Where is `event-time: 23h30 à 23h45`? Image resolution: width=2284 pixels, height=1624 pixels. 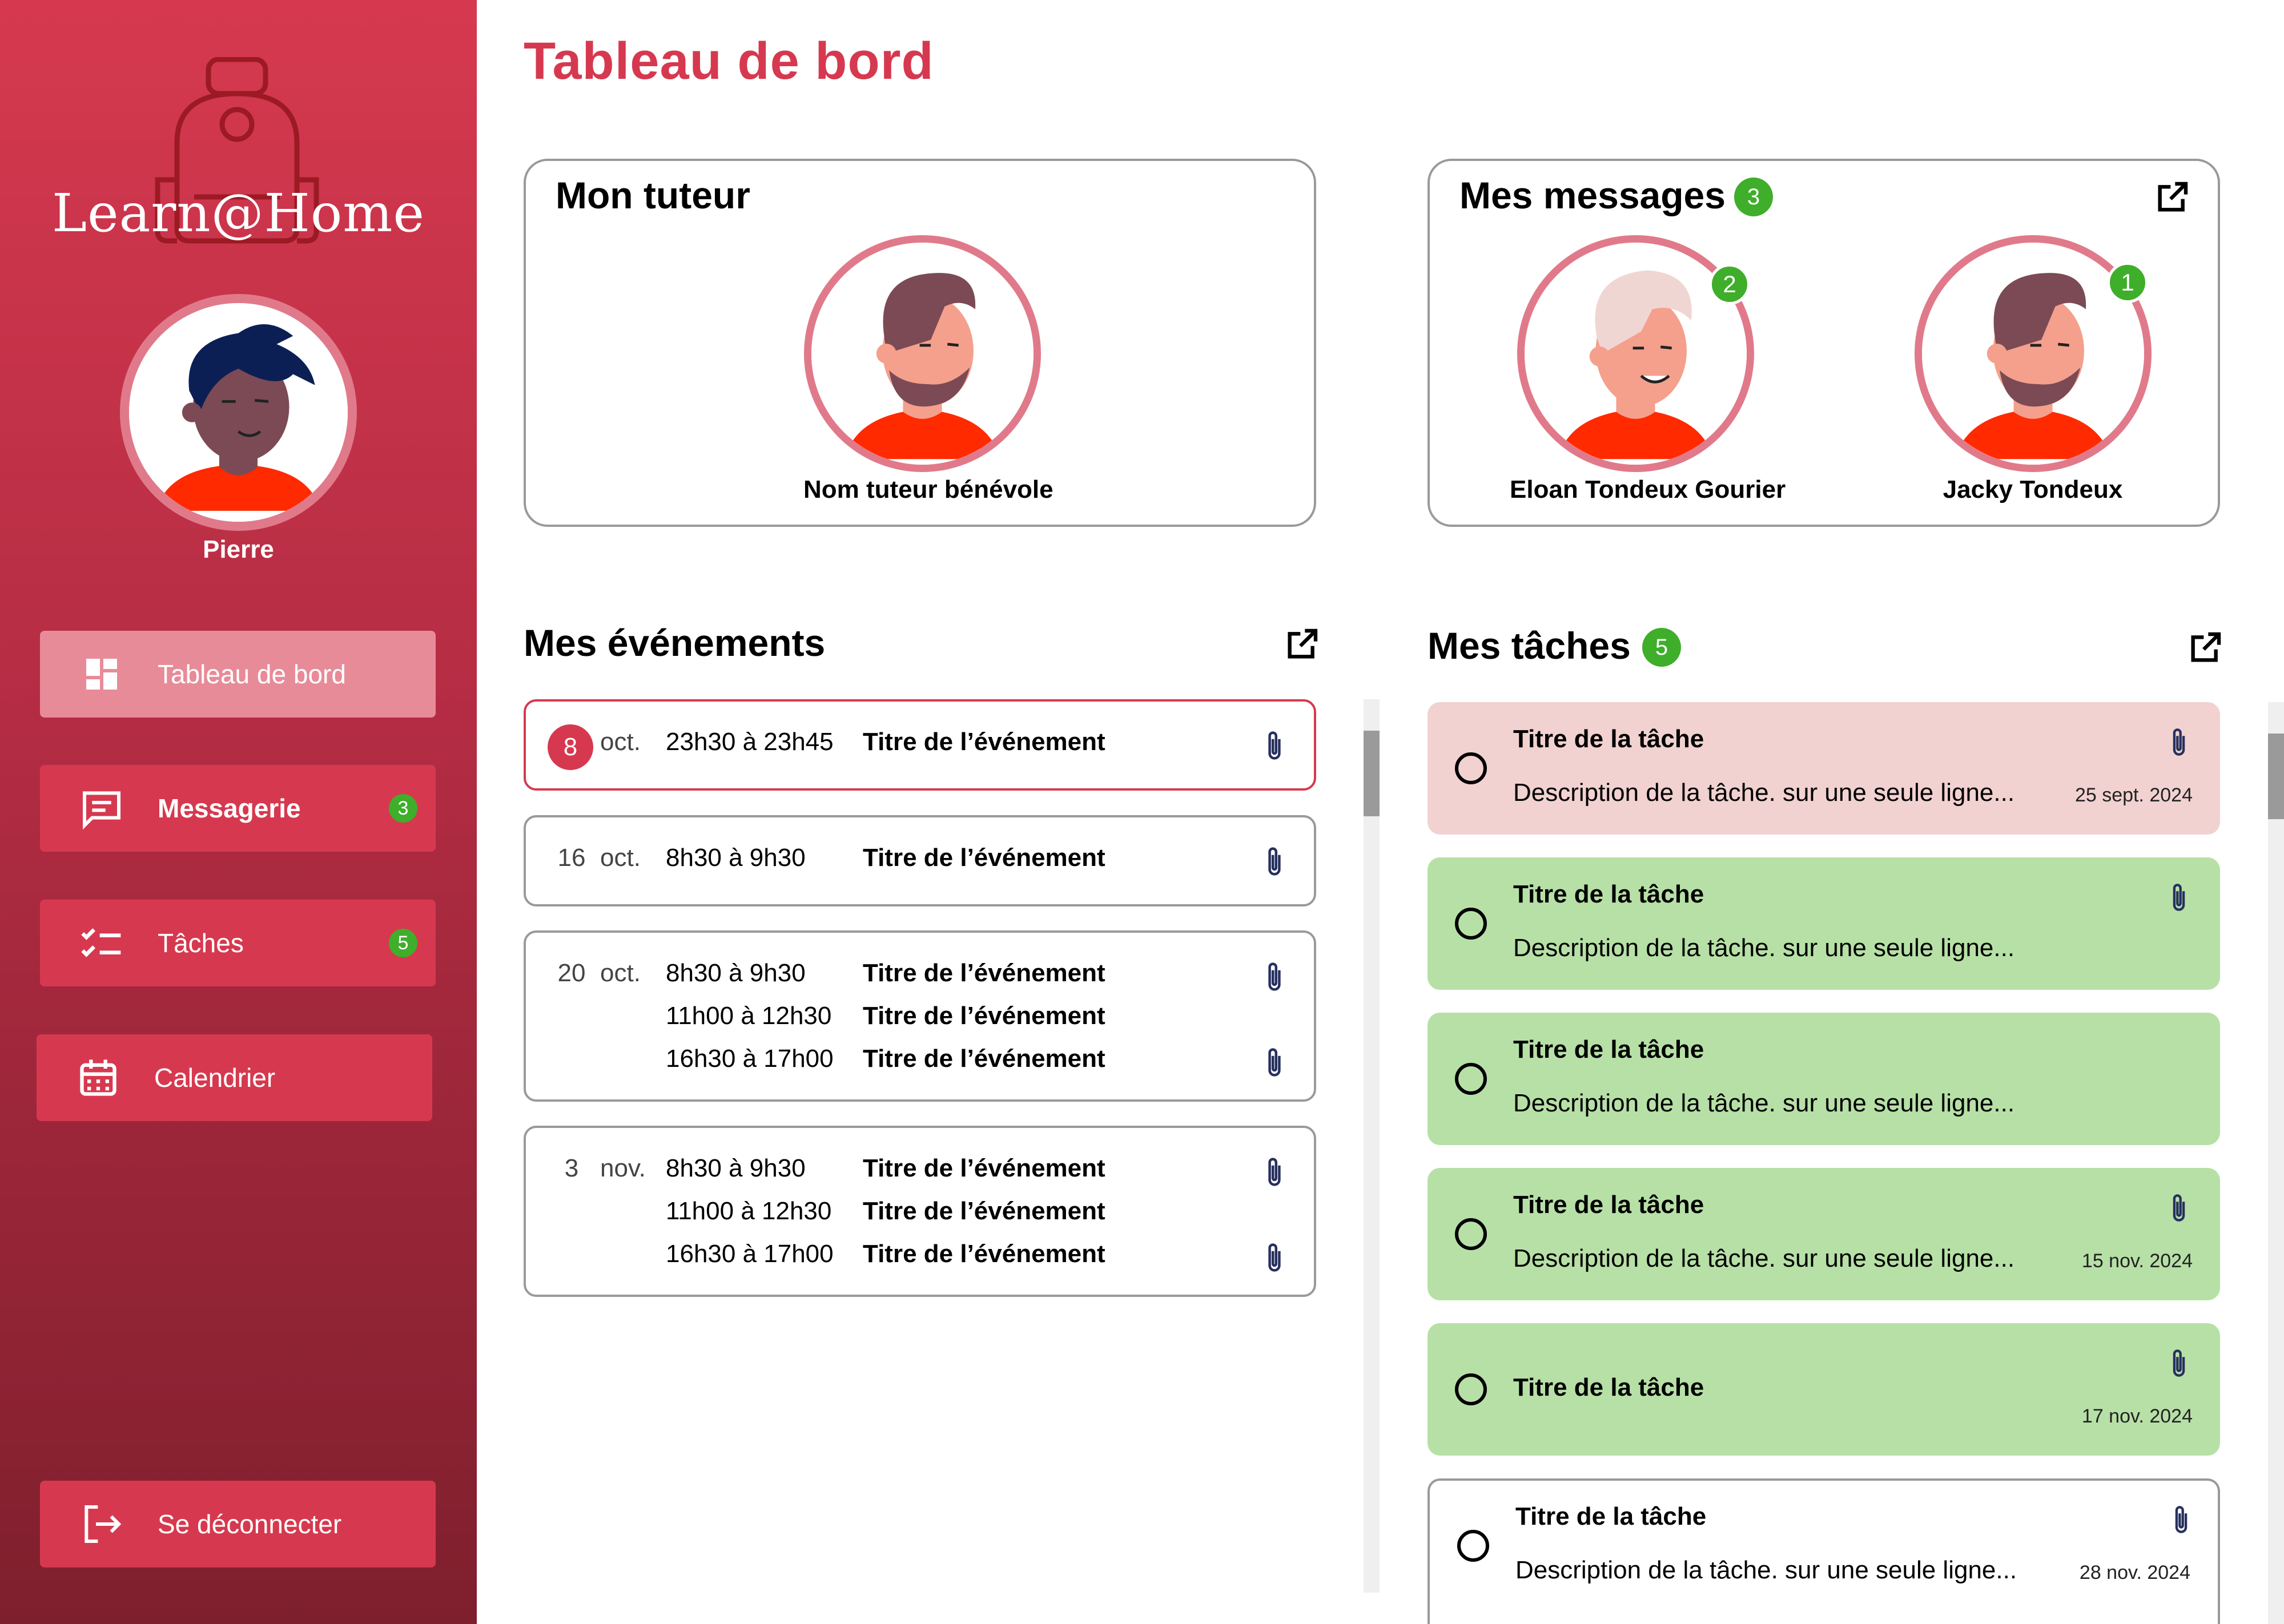 event-time: 23h30 à 23h45 is located at coordinates (750, 742).